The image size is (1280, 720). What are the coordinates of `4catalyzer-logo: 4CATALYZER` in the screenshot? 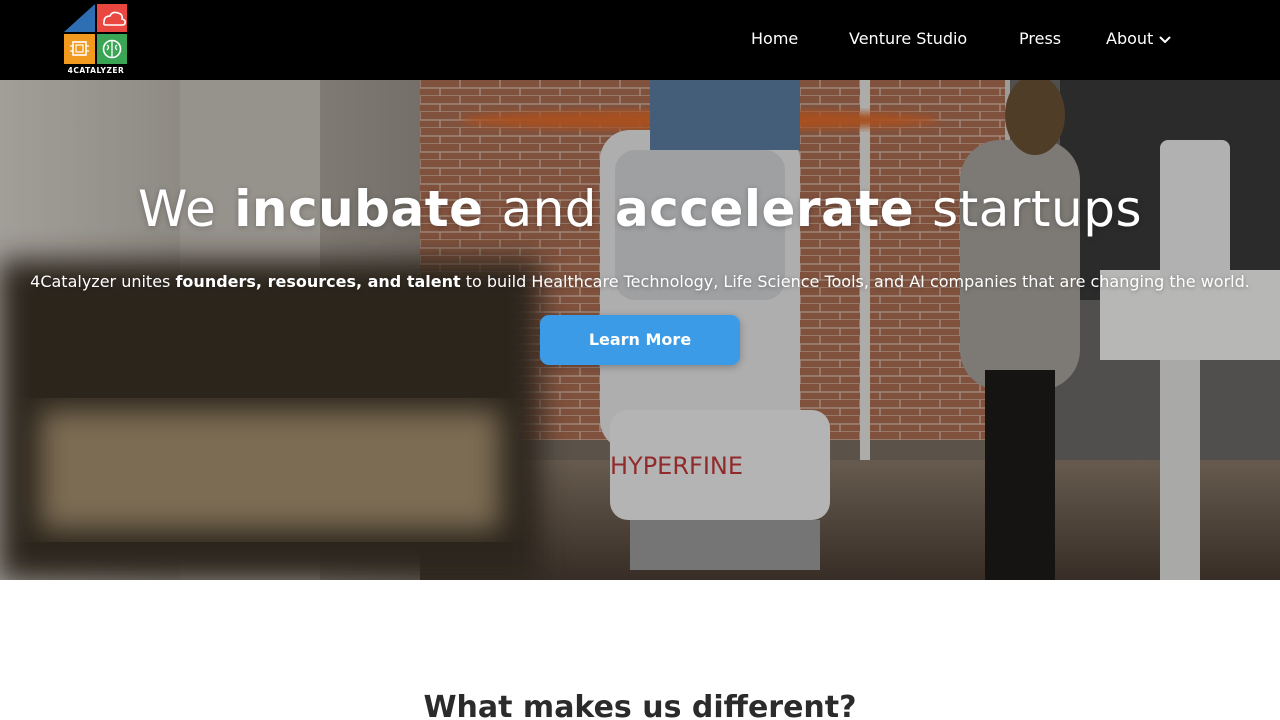 It's located at (96, 40).